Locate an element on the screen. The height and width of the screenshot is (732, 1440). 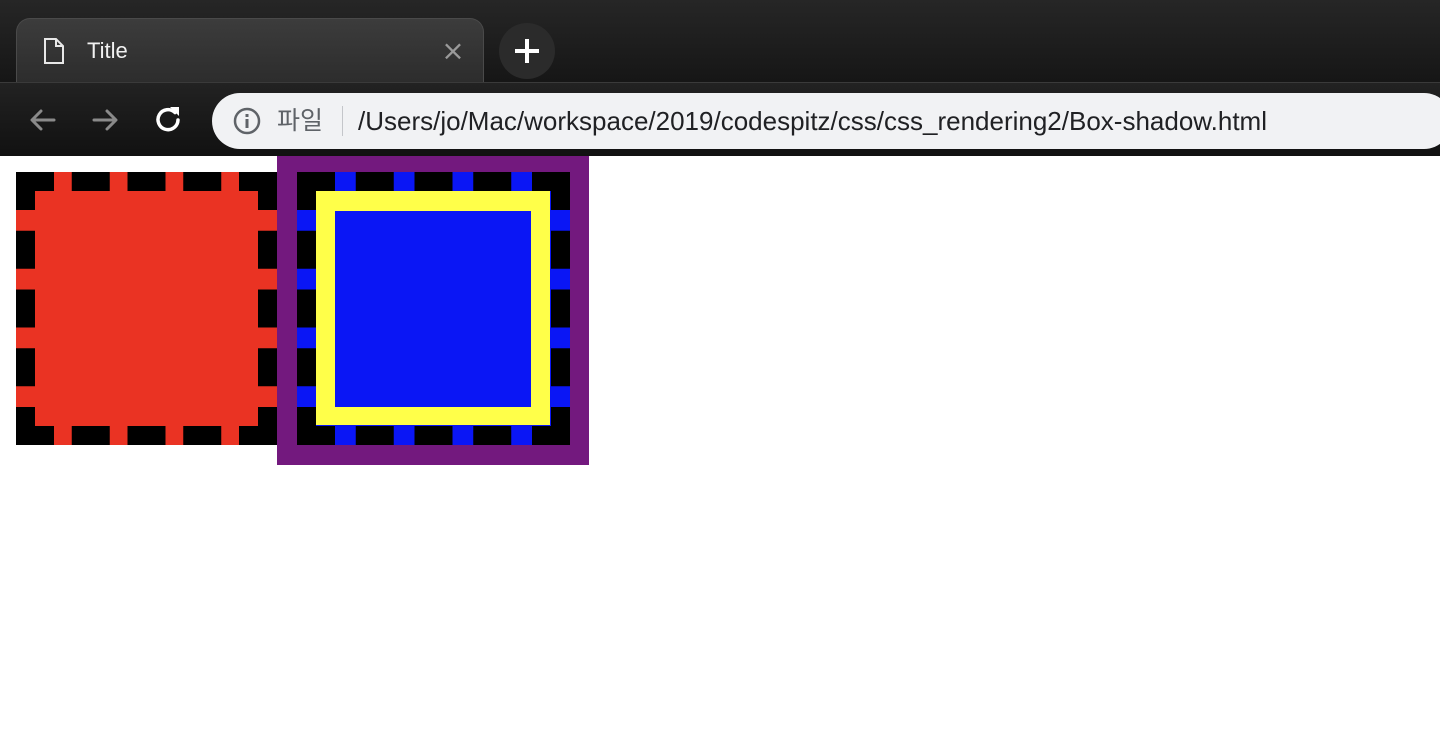
plus-icon is located at coordinates (527, 51).